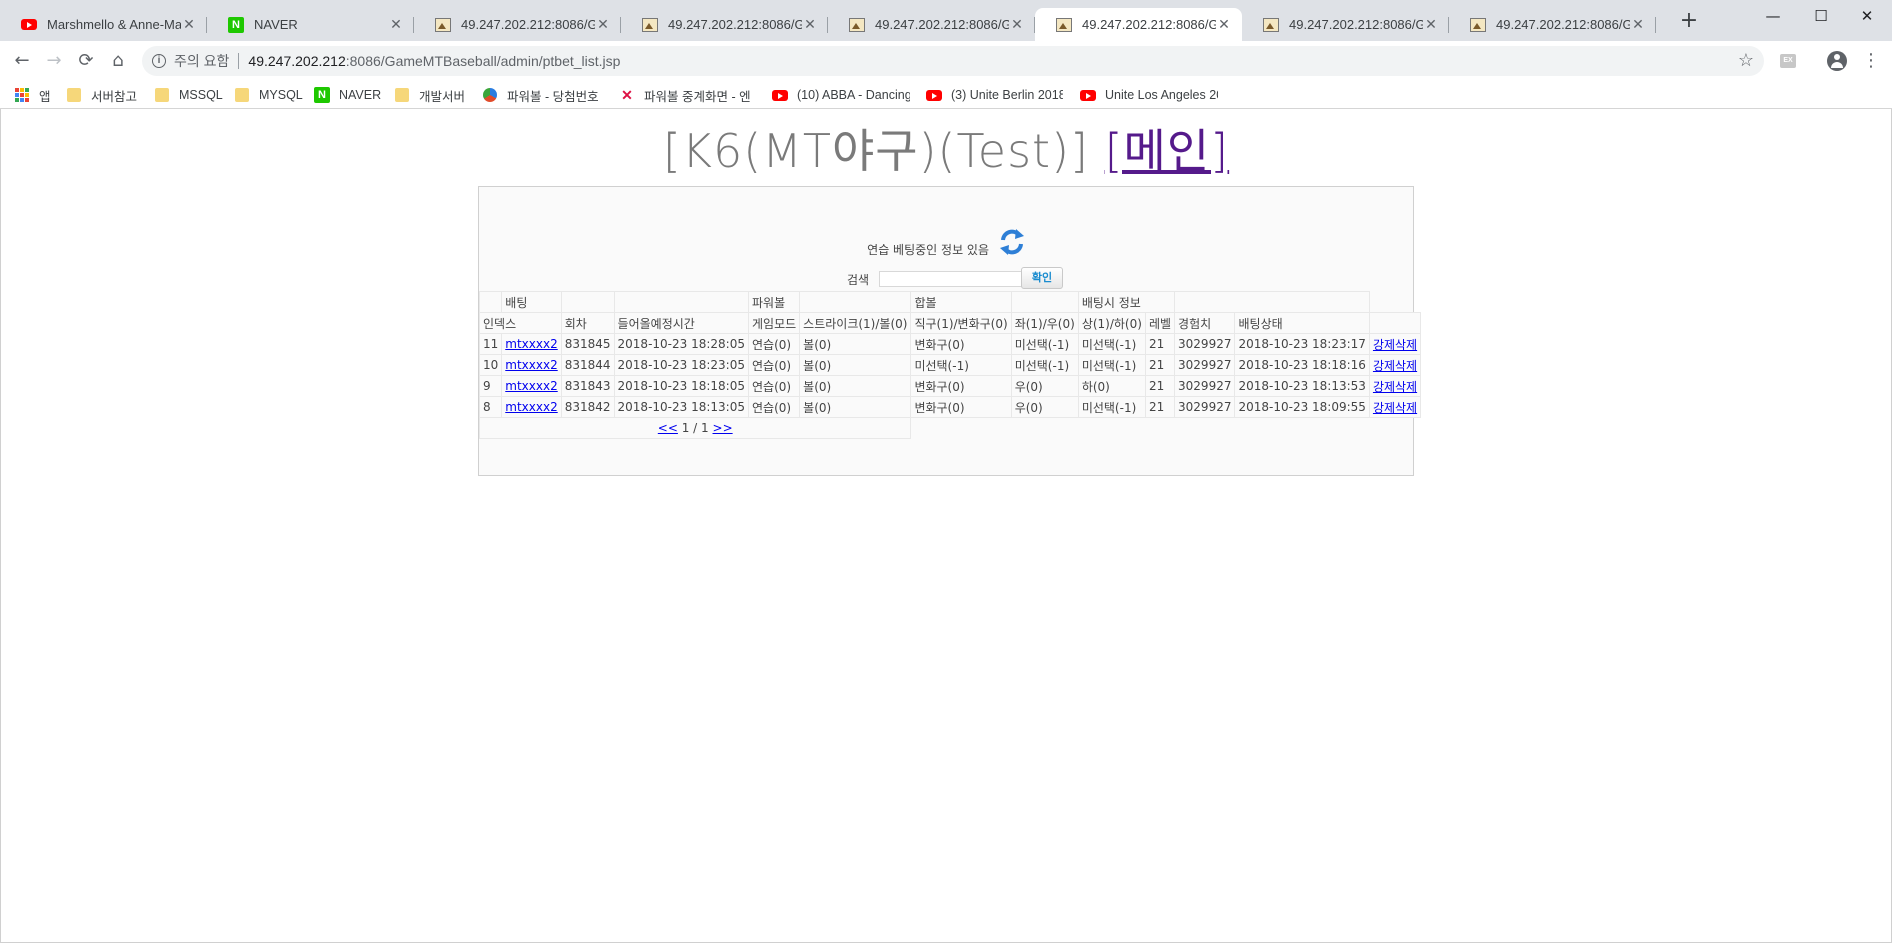 This screenshot has width=1892, height=943. What do you see at coordinates (442, 96) in the screenshot?
I see `bookmark-label: 개발서버` at bounding box center [442, 96].